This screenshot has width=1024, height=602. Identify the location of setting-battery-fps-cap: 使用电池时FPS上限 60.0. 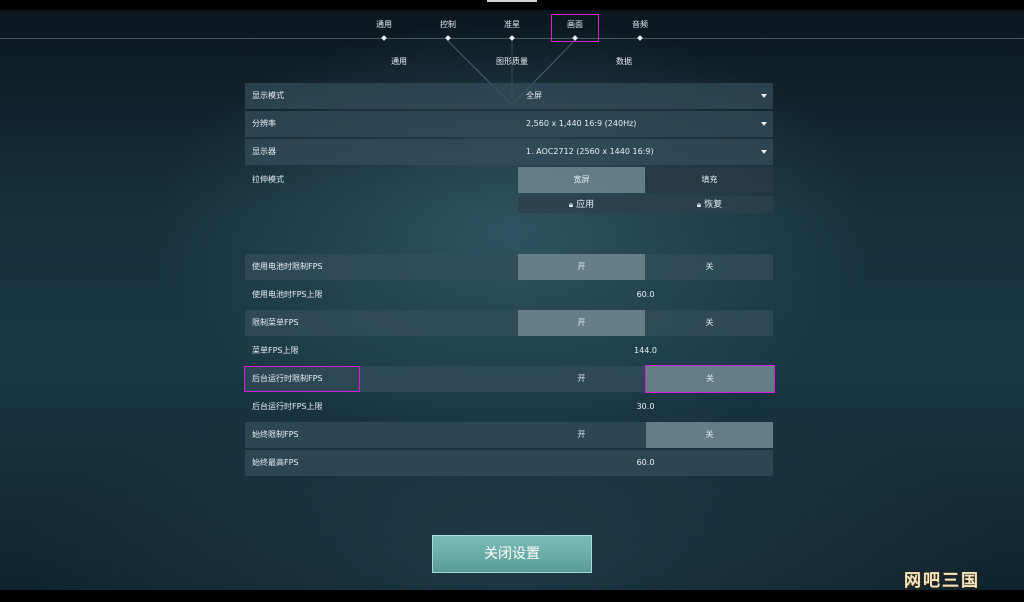
(509, 295).